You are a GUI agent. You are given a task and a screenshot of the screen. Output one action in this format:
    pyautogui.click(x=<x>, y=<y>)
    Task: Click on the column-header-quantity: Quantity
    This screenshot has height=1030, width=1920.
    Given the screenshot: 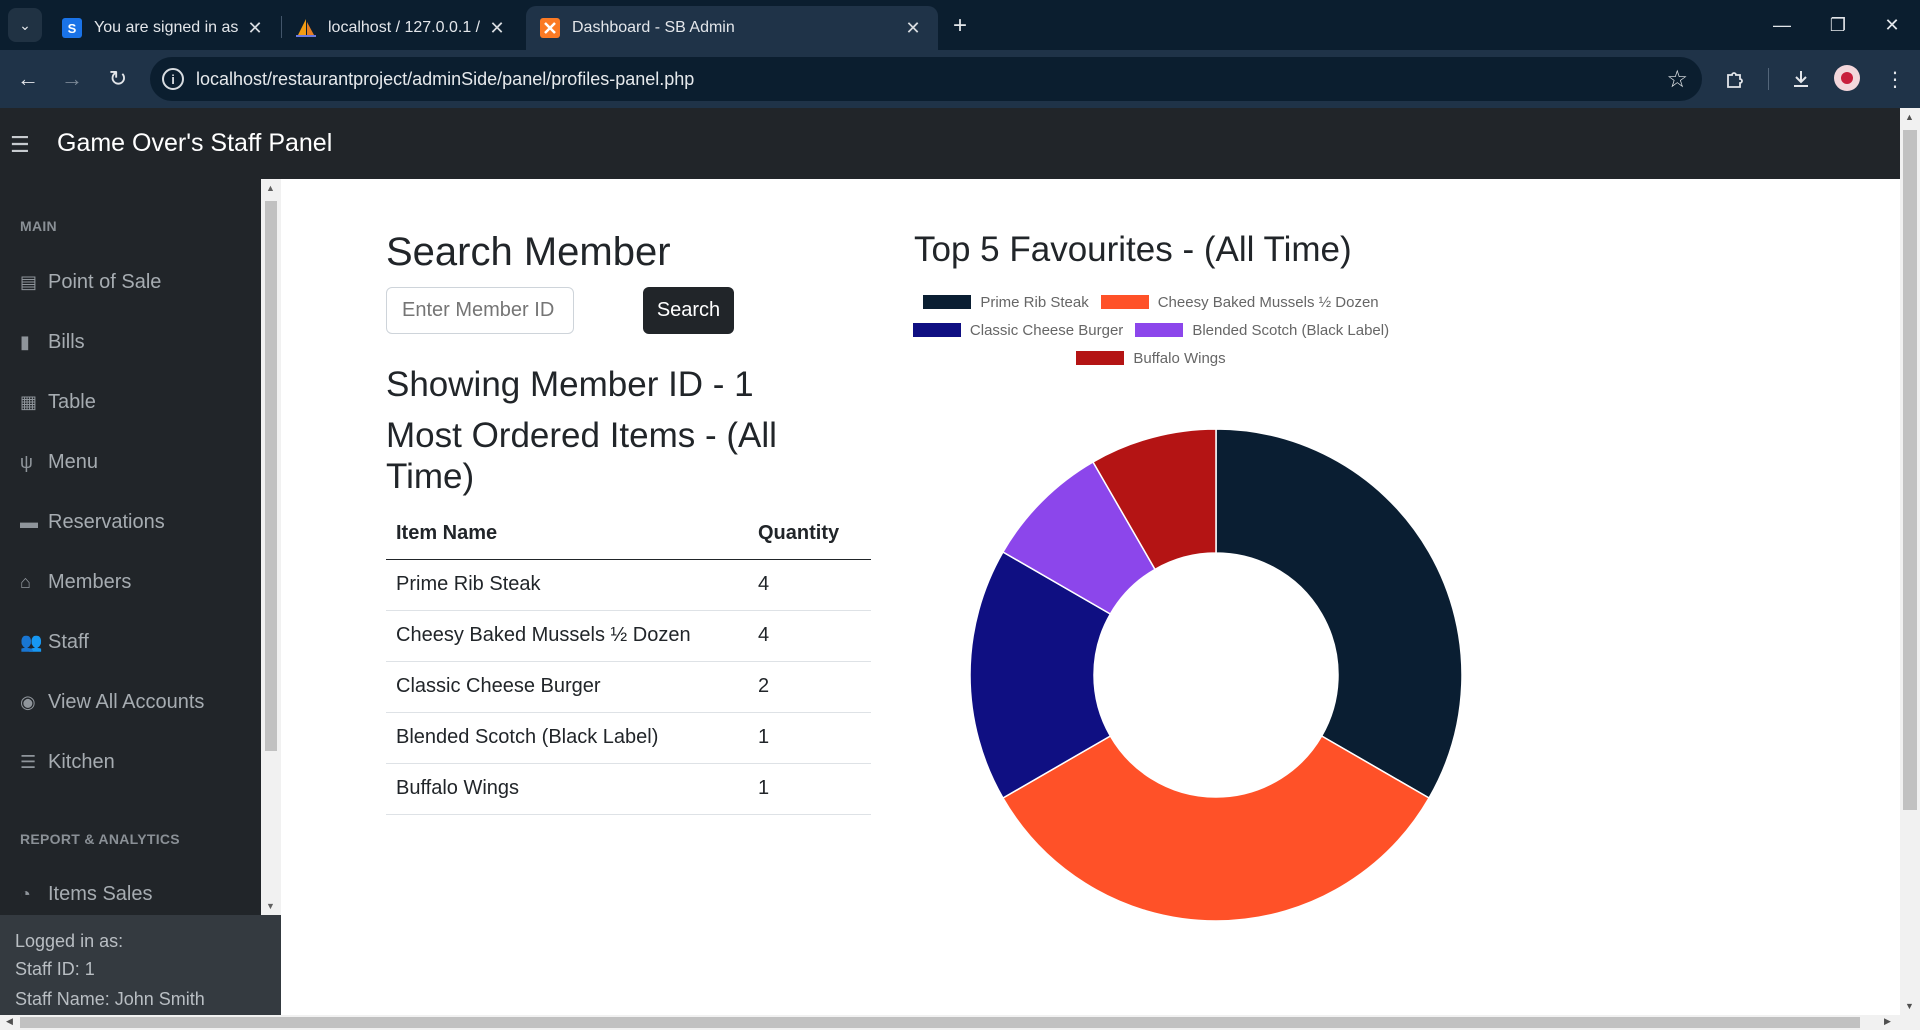 What is the action you would take?
    pyautogui.click(x=809, y=534)
    